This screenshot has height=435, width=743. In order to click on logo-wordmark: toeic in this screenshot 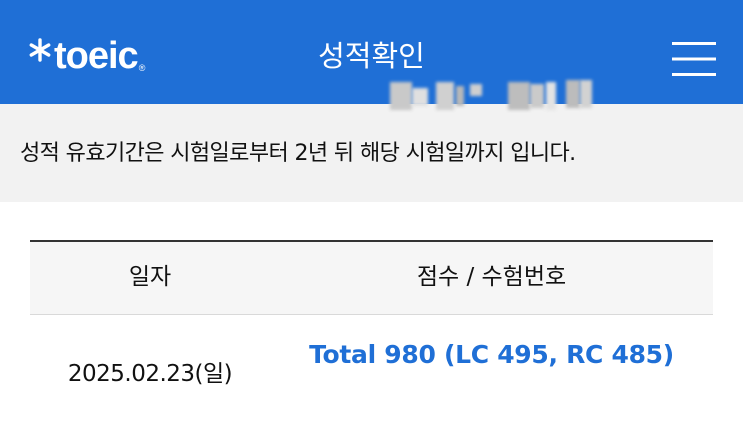, I will do `click(96, 56)`.